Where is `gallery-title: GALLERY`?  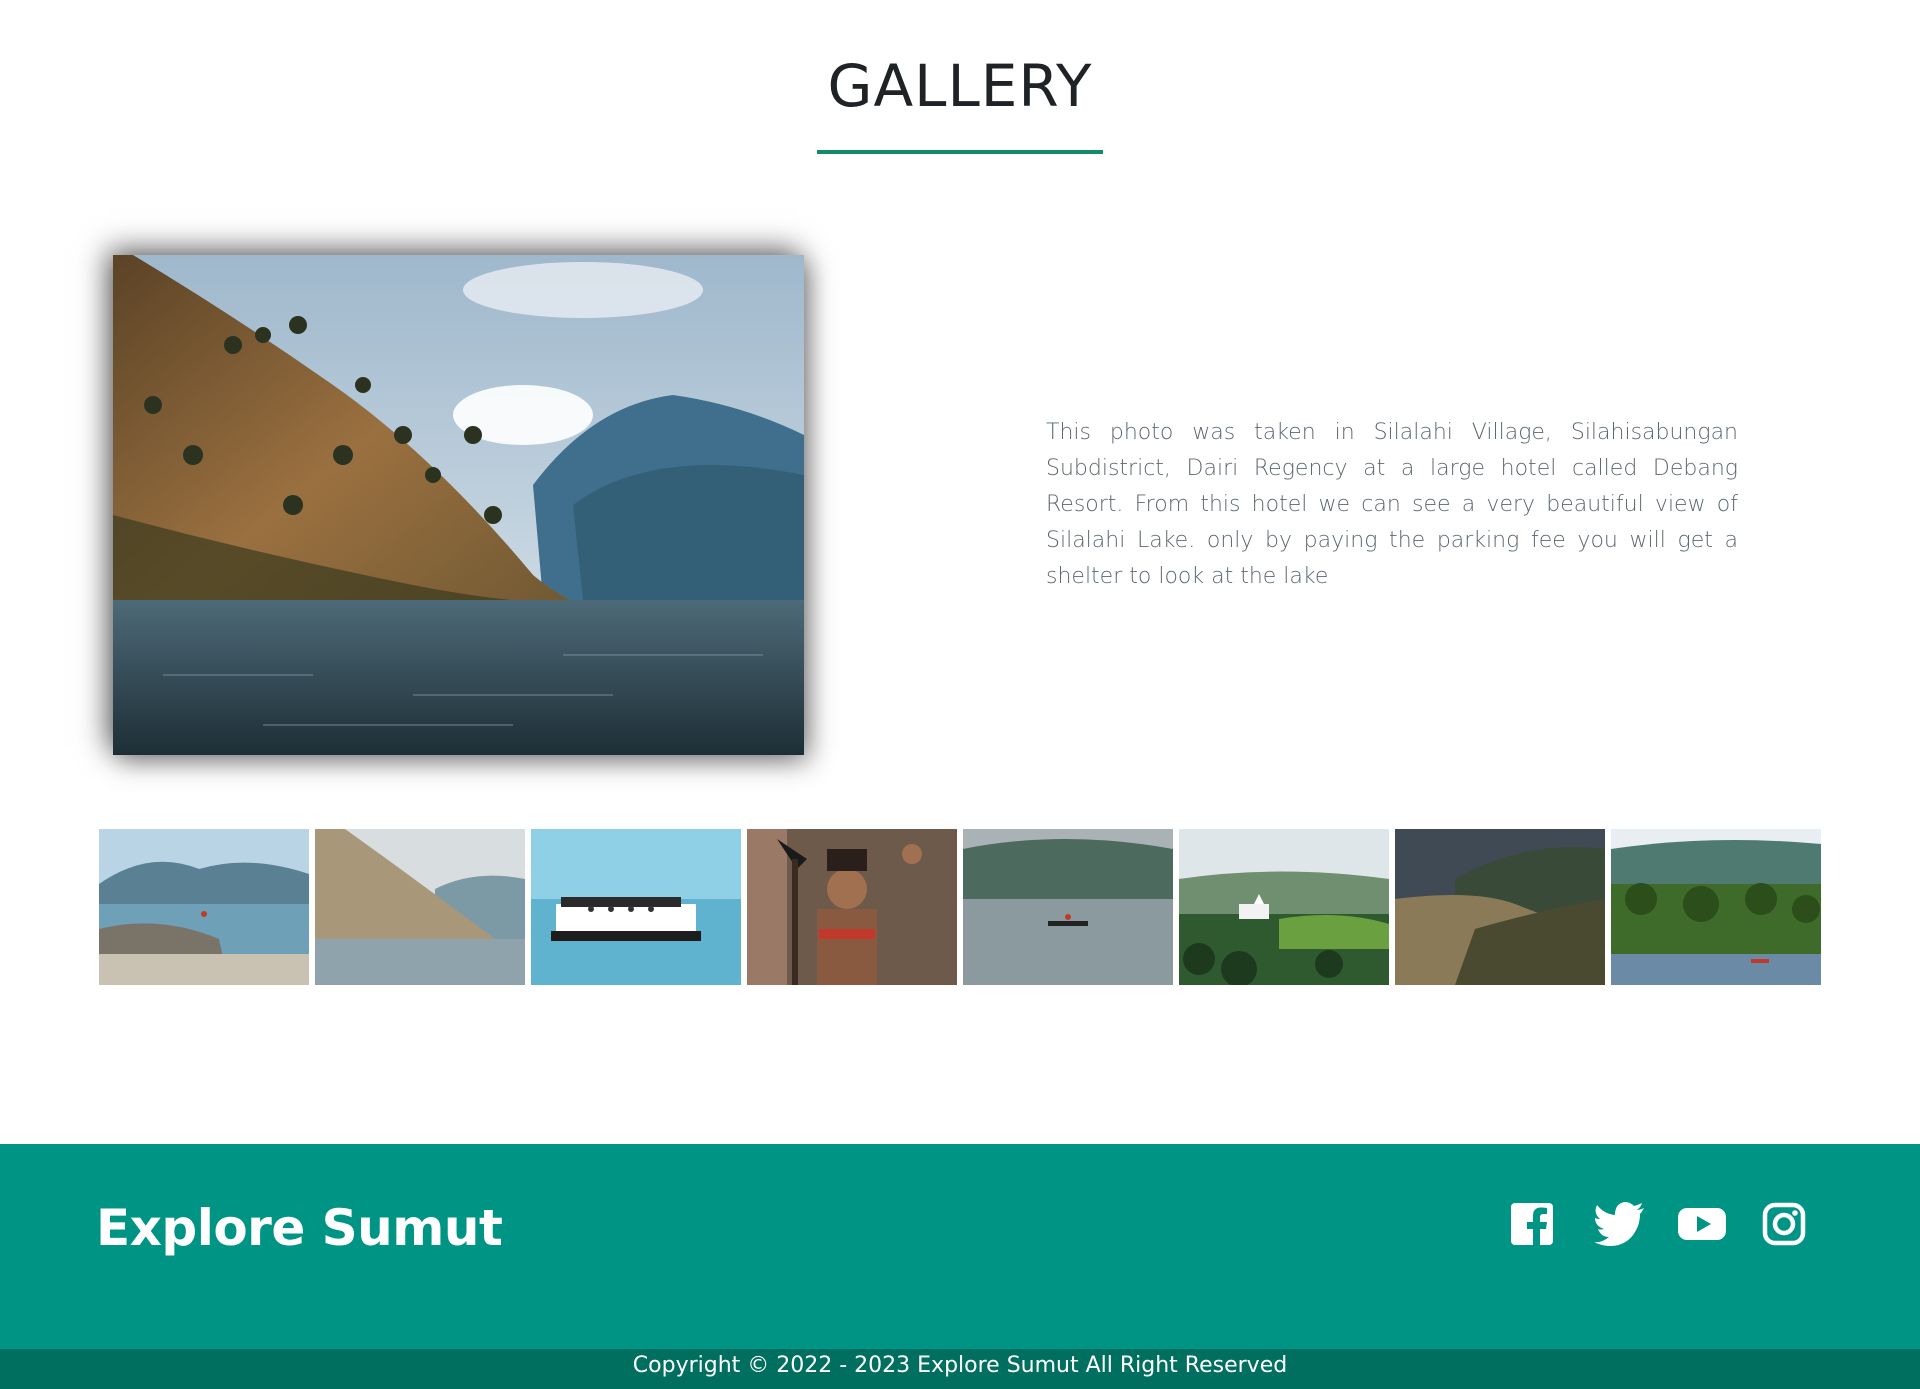
gallery-title: GALLERY is located at coordinates (960, 86).